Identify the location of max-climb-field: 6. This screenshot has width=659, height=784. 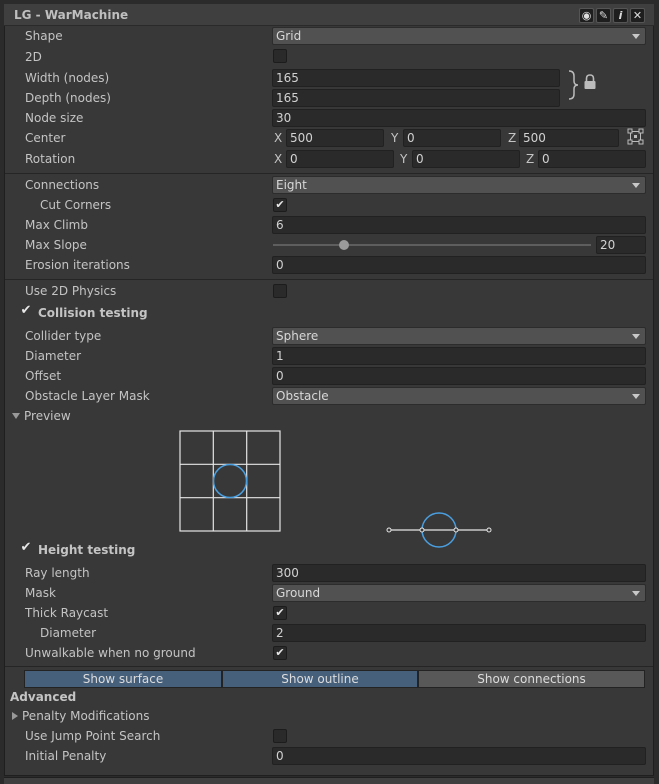
(459, 225).